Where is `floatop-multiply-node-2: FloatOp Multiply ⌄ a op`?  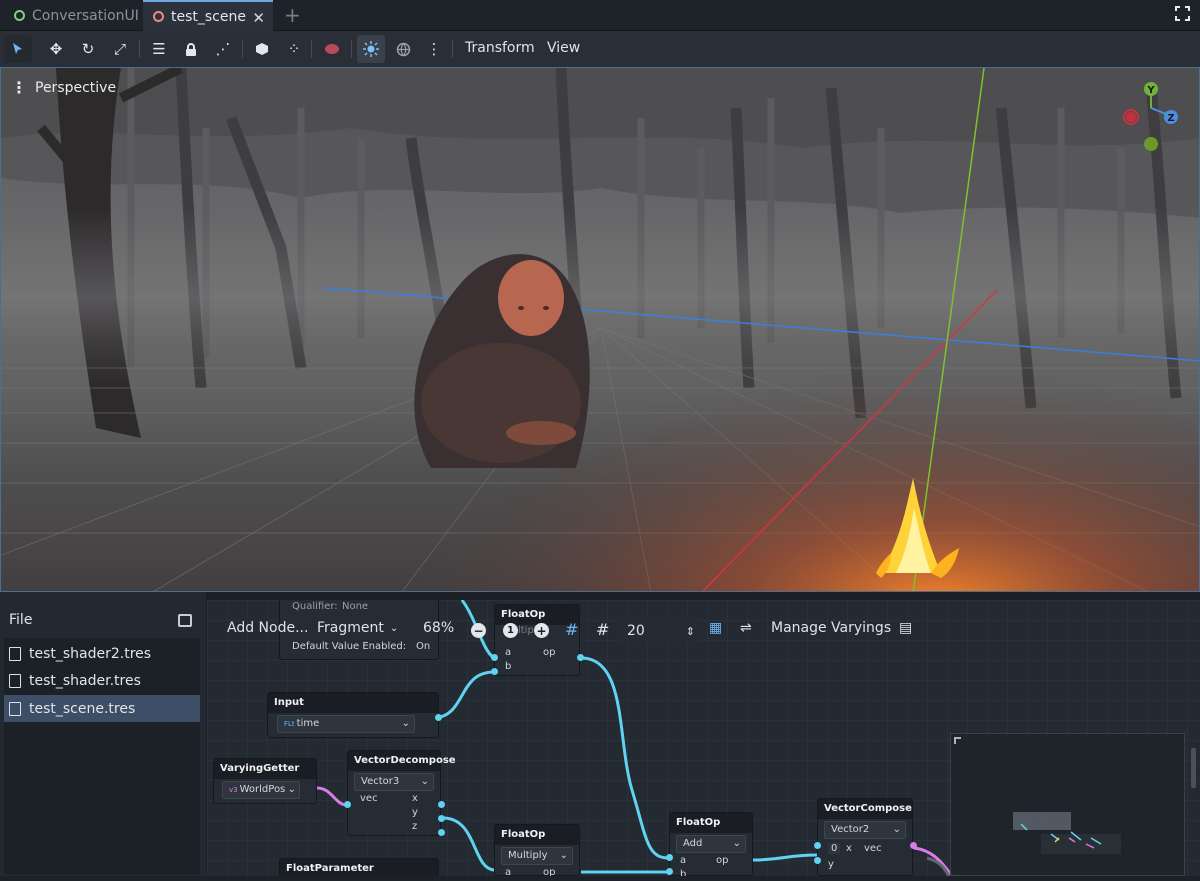 floatop-multiply-node-2: FloatOp Multiply ⌄ a op is located at coordinates (537, 850).